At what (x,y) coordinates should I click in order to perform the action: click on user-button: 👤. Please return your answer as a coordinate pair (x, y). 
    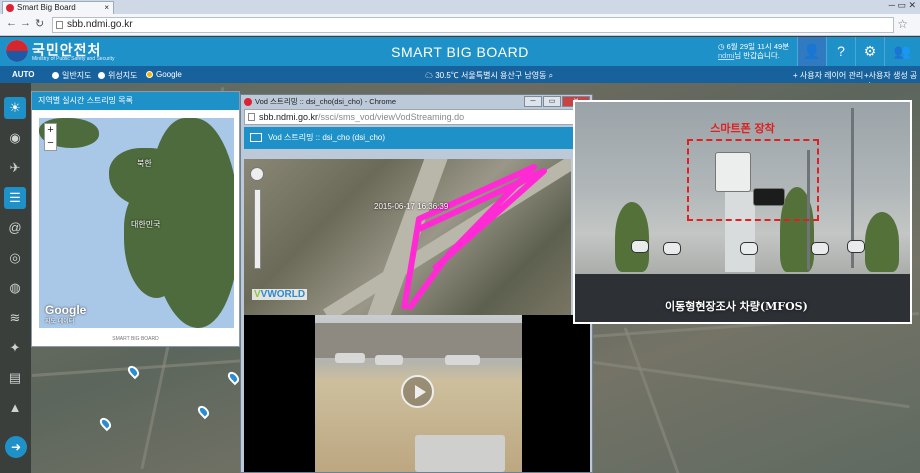
    Looking at the image, I should click on (811, 51).